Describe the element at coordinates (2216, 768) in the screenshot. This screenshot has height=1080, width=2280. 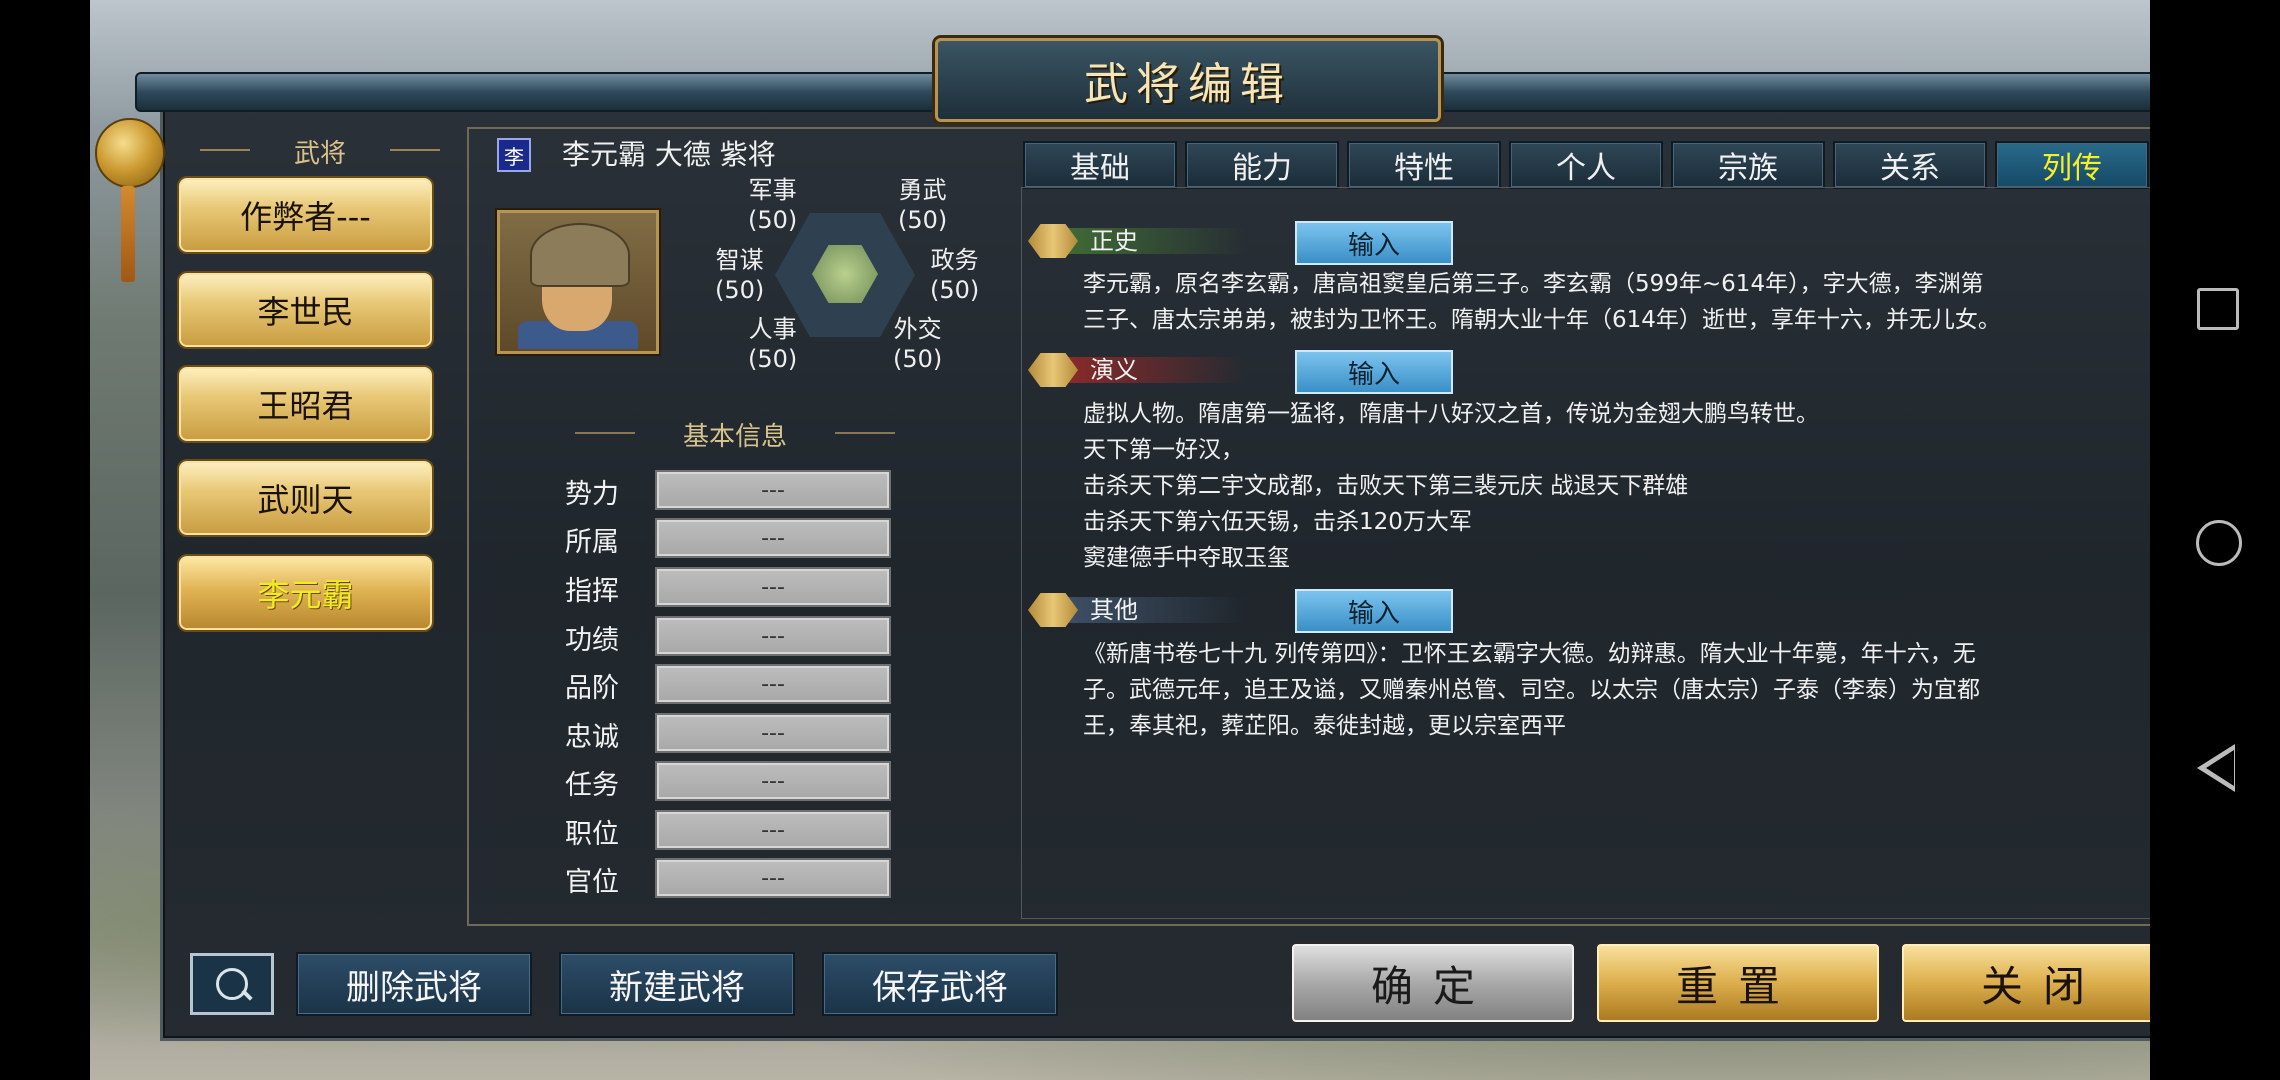
I see `back-icon` at that location.